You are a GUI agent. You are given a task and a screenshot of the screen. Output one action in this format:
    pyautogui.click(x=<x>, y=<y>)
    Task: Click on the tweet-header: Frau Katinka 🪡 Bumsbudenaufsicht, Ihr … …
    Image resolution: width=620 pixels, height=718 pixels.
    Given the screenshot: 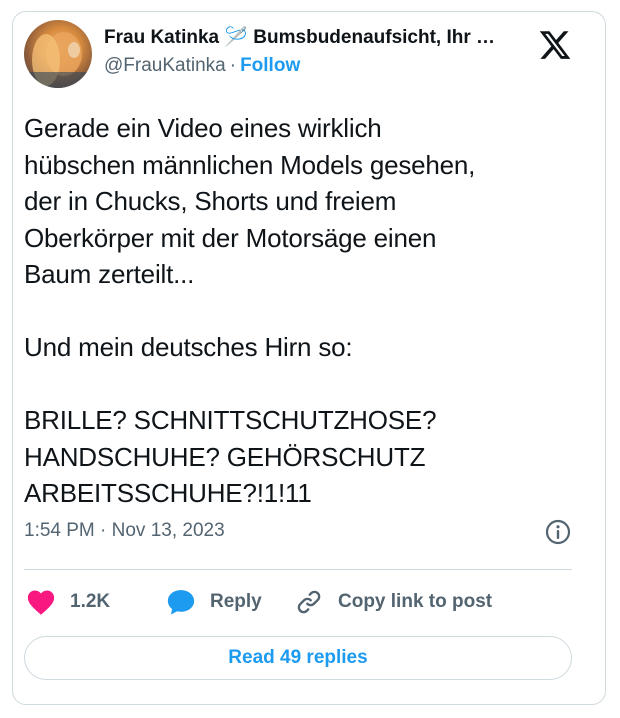 What is the action you would take?
    pyautogui.click(x=298, y=54)
    